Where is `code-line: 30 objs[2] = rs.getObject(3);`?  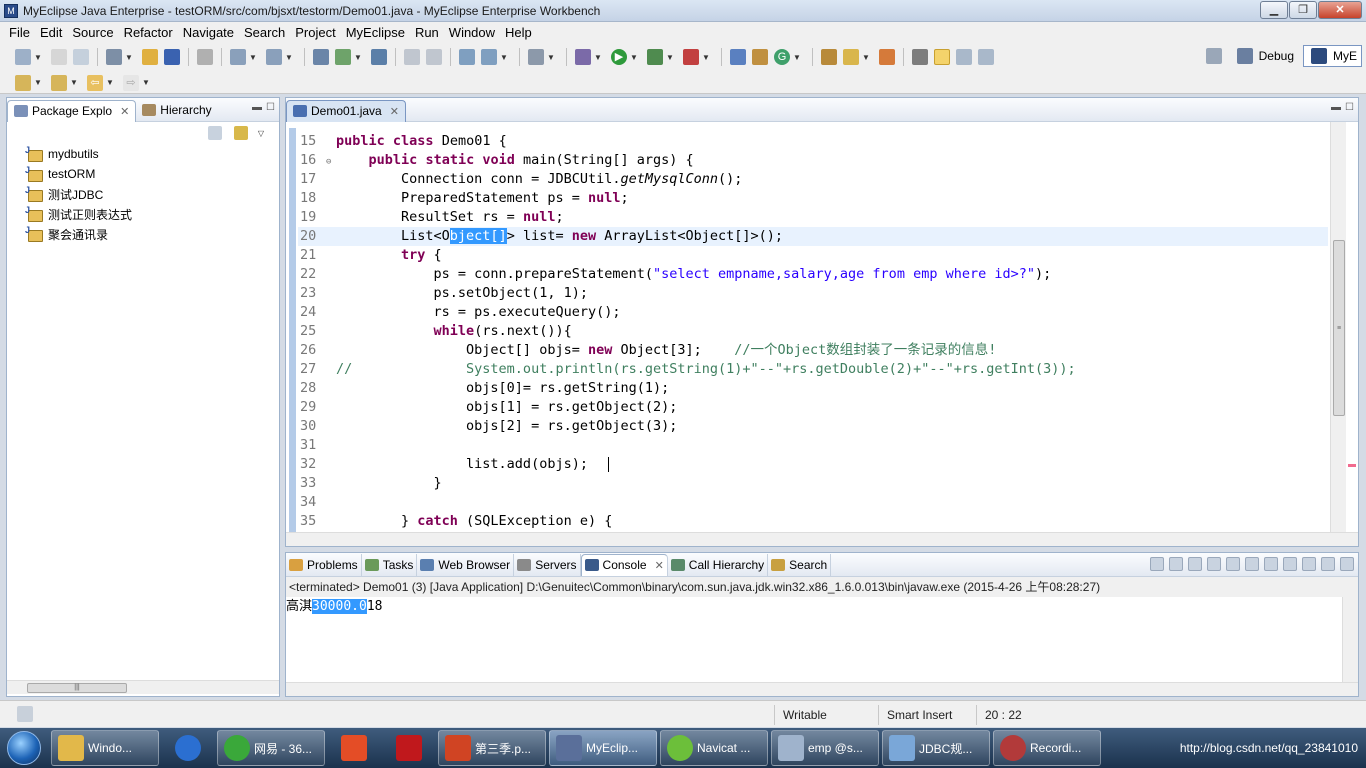
code-line: 30 objs[2] = rs.getObject(3); is located at coordinates (813, 426).